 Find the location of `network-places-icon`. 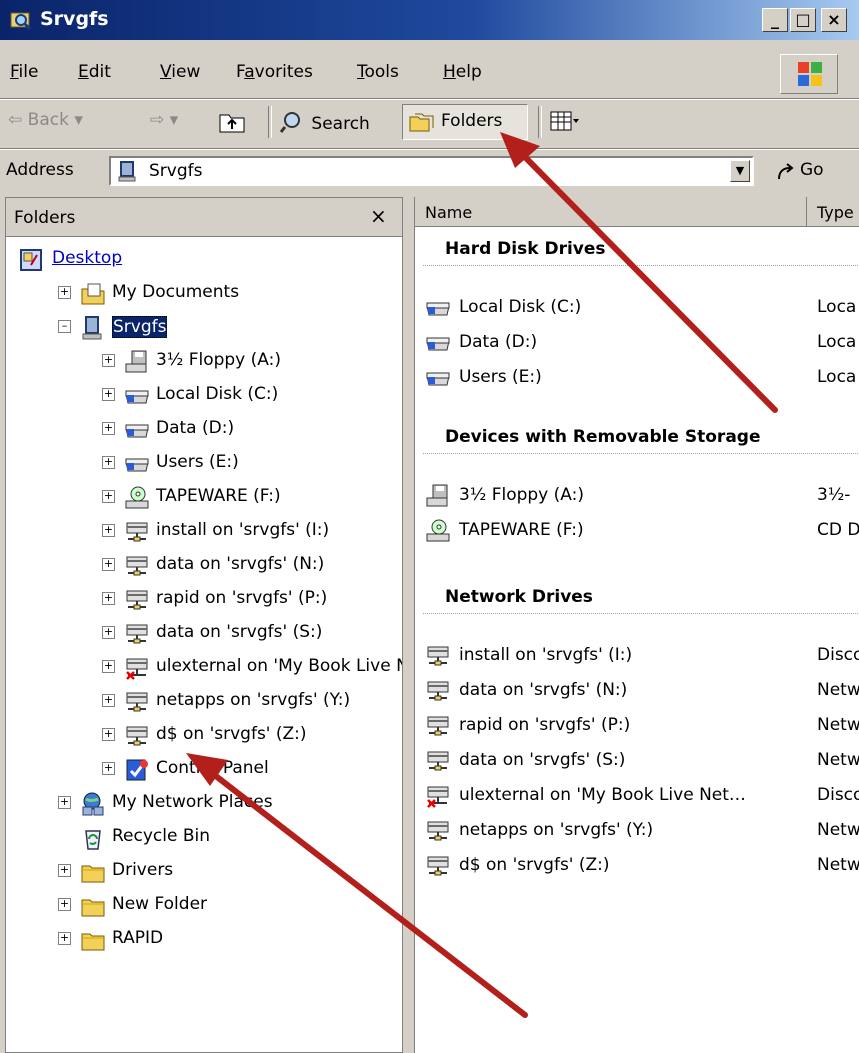

network-places-icon is located at coordinates (93, 806).